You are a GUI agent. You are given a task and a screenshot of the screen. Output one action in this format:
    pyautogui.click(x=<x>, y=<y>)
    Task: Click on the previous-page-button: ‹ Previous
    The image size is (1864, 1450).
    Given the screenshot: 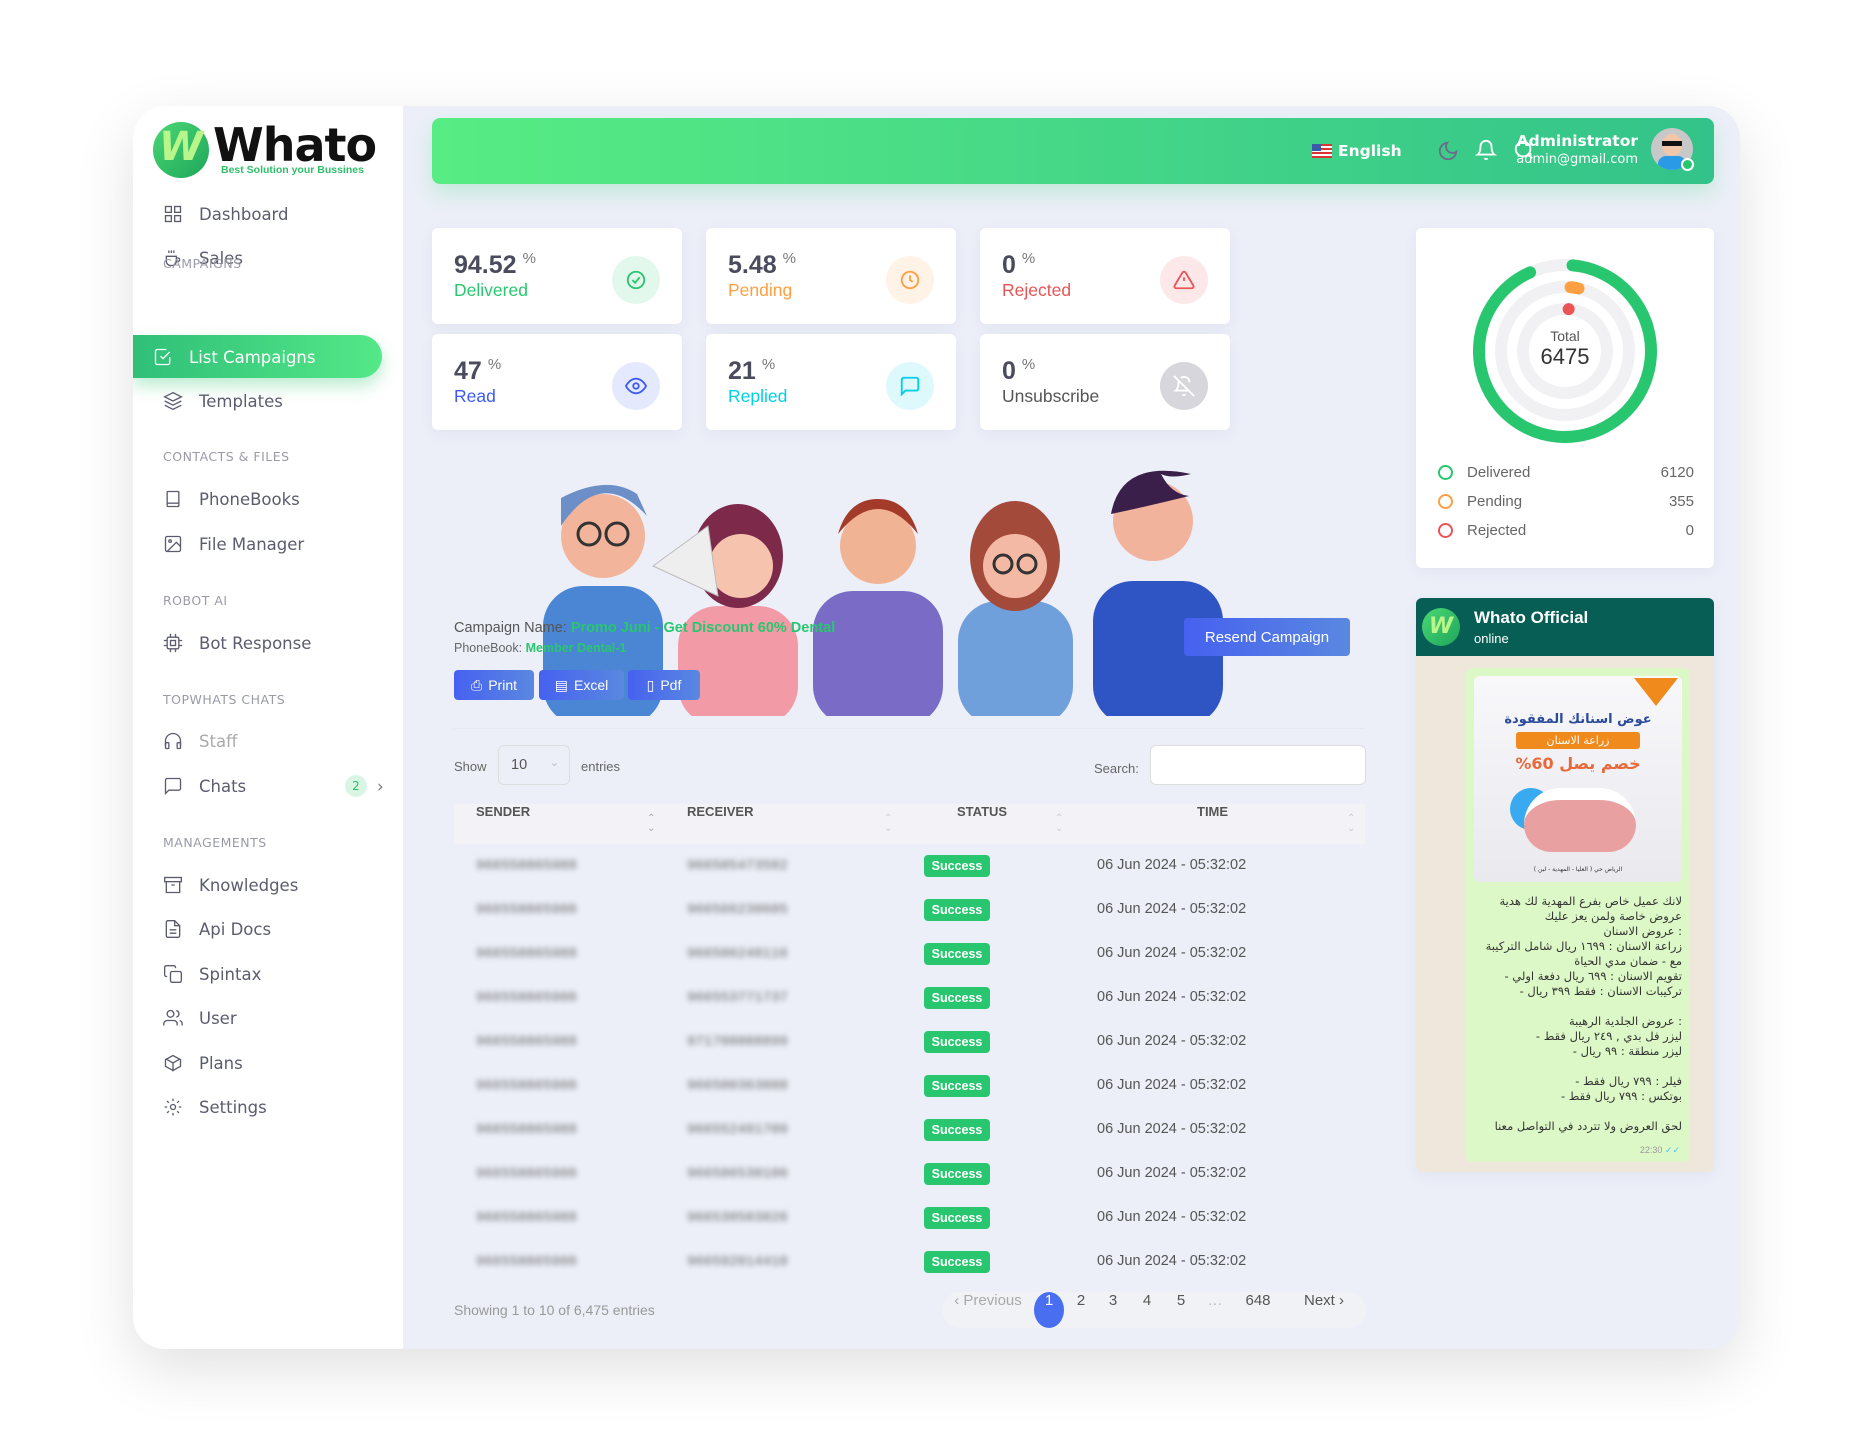 What is the action you would take?
    pyautogui.click(x=988, y=1310)
    